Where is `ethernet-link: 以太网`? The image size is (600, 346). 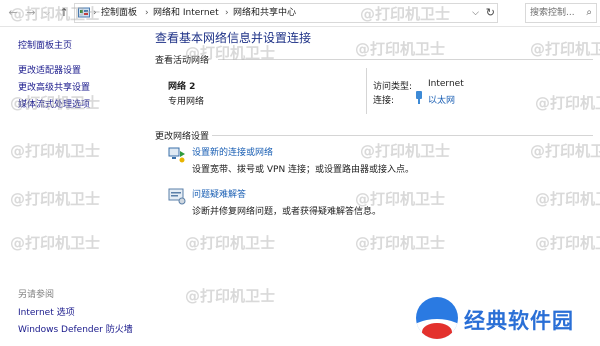 ethernet-link: 以太网 is located at coordinates (441, 99).